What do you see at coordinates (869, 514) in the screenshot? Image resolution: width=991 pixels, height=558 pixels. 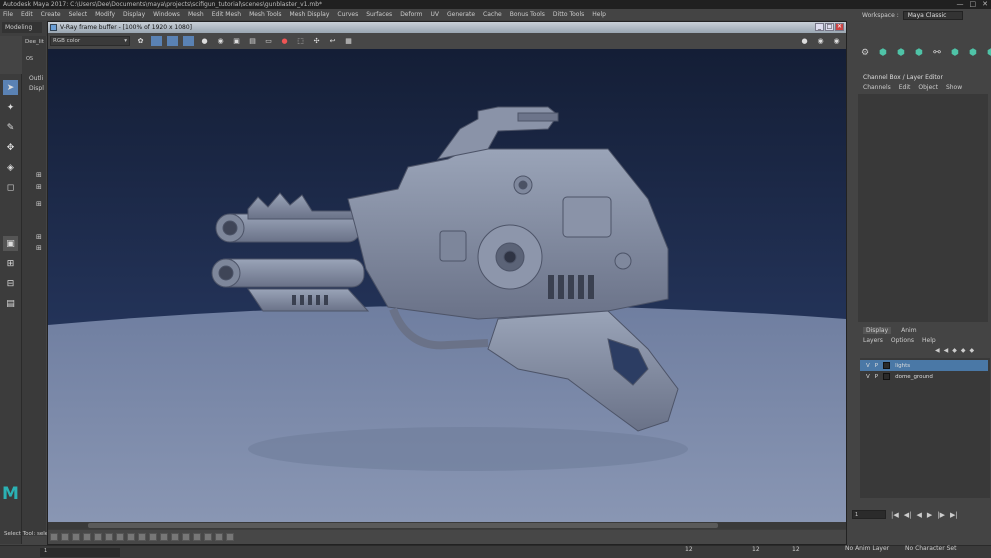 I see `current-frame-field: 1` at bounding box center [869, 514].